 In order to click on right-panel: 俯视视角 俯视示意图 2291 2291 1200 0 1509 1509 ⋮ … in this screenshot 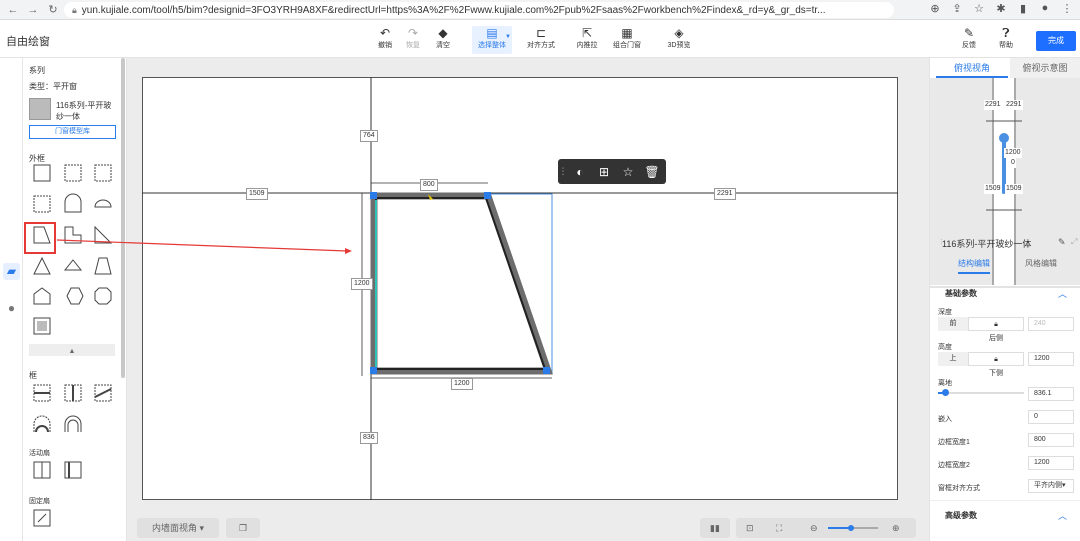, I will do `click(1004, 299)`.